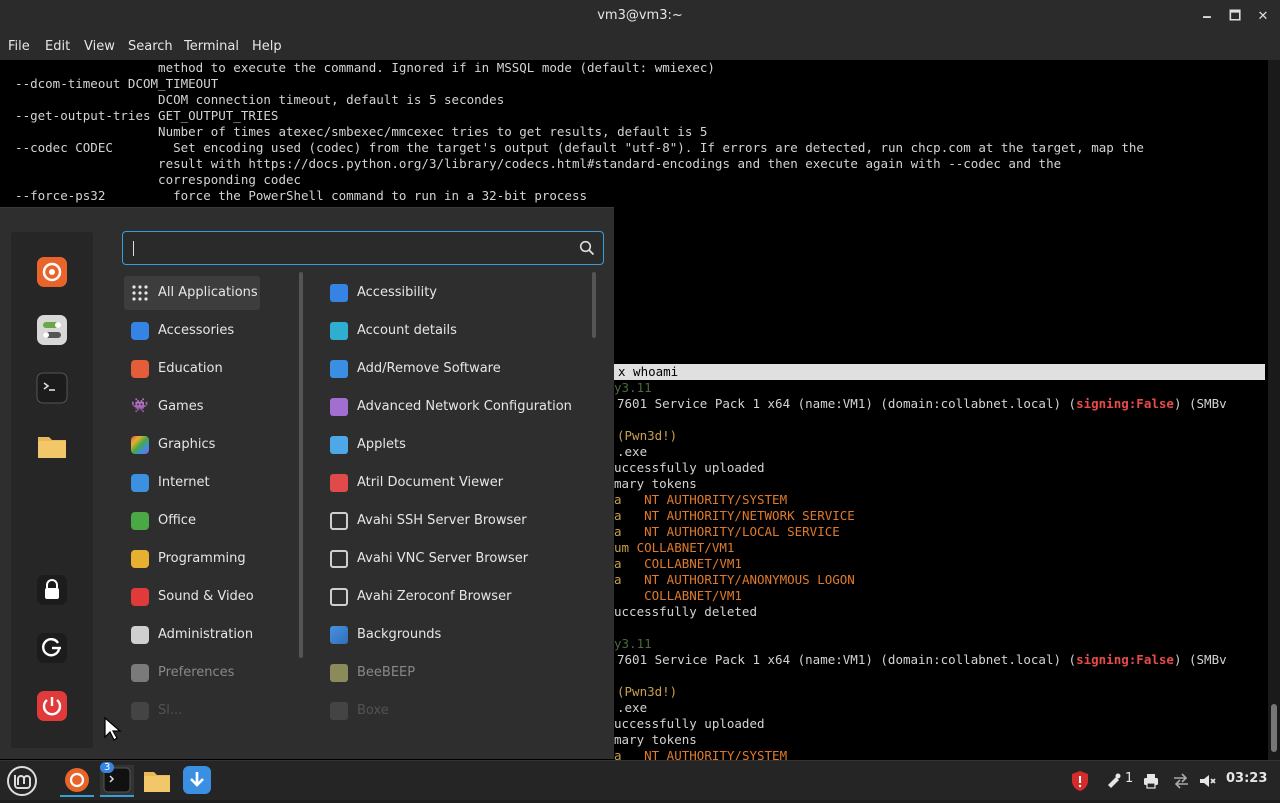  Describe the element at coordinates (339, 635) in the screenshot. I see `backgrounds-icon` at that location.